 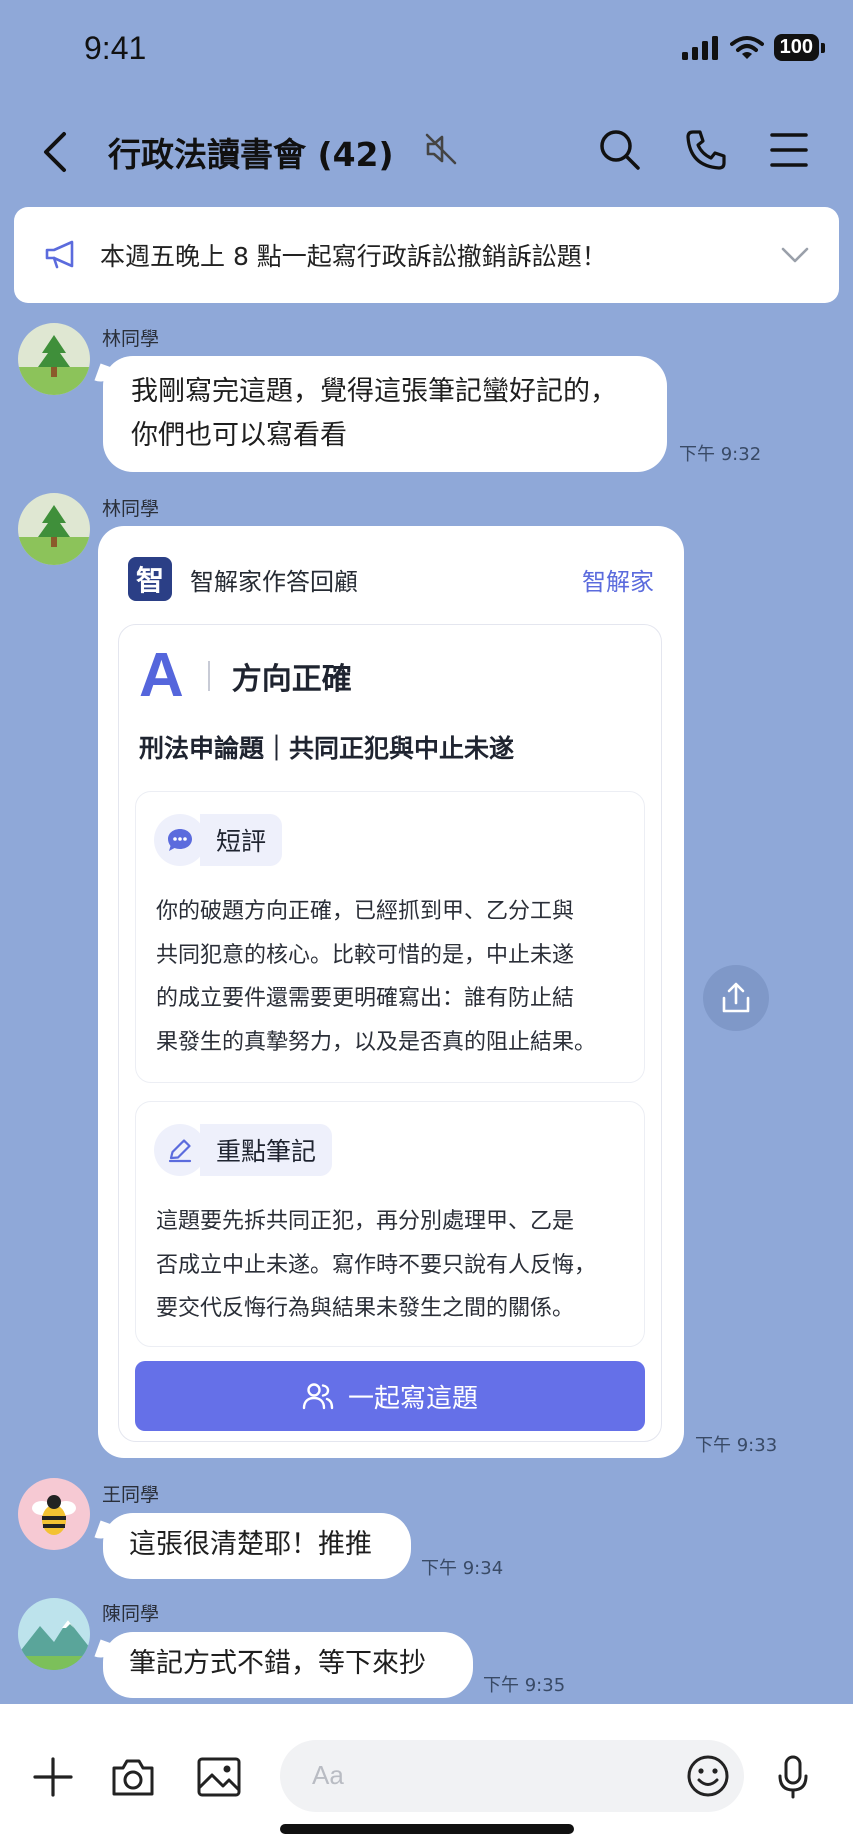 I want to click on chevron-down-icon, so click(x=795, y=255).